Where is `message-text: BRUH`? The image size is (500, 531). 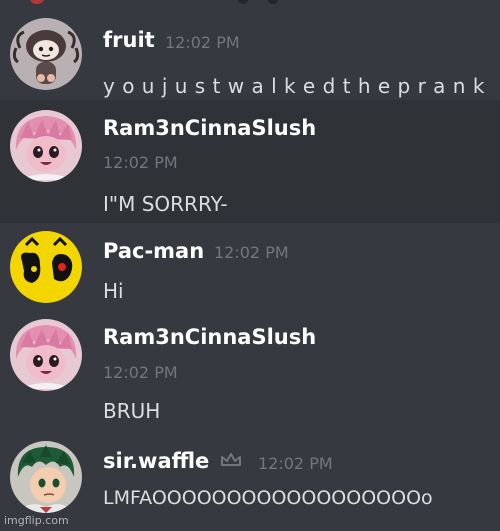
message-text: BRUH is located at coordinates (132, 411).